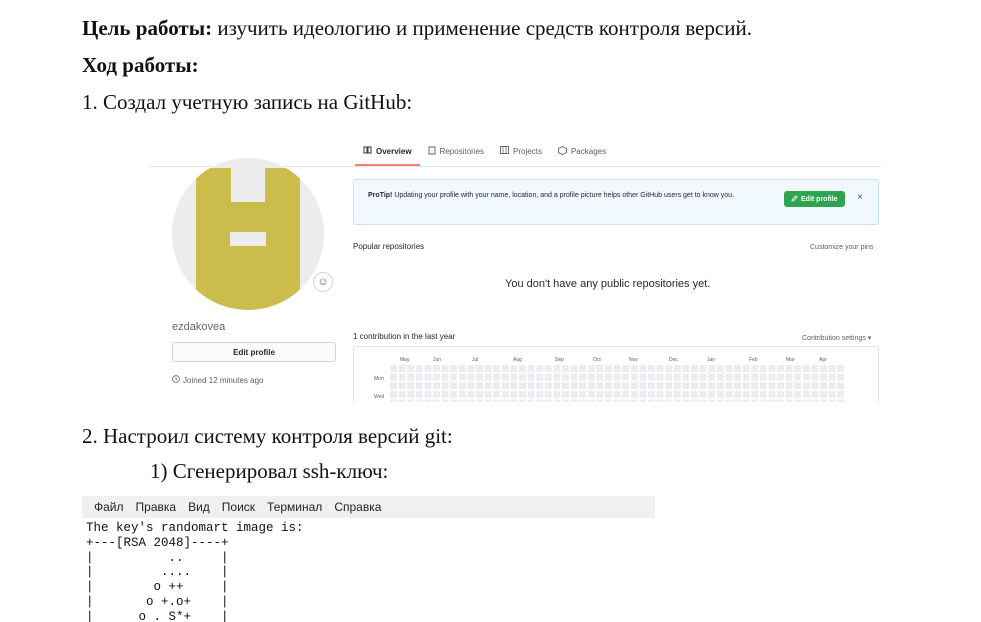 This screenshot has width=981, height=622. What do you see at coordinates (156, 507) in the screenshot?
I see `menu-edit: Правка` at bounding box center [156, 507].